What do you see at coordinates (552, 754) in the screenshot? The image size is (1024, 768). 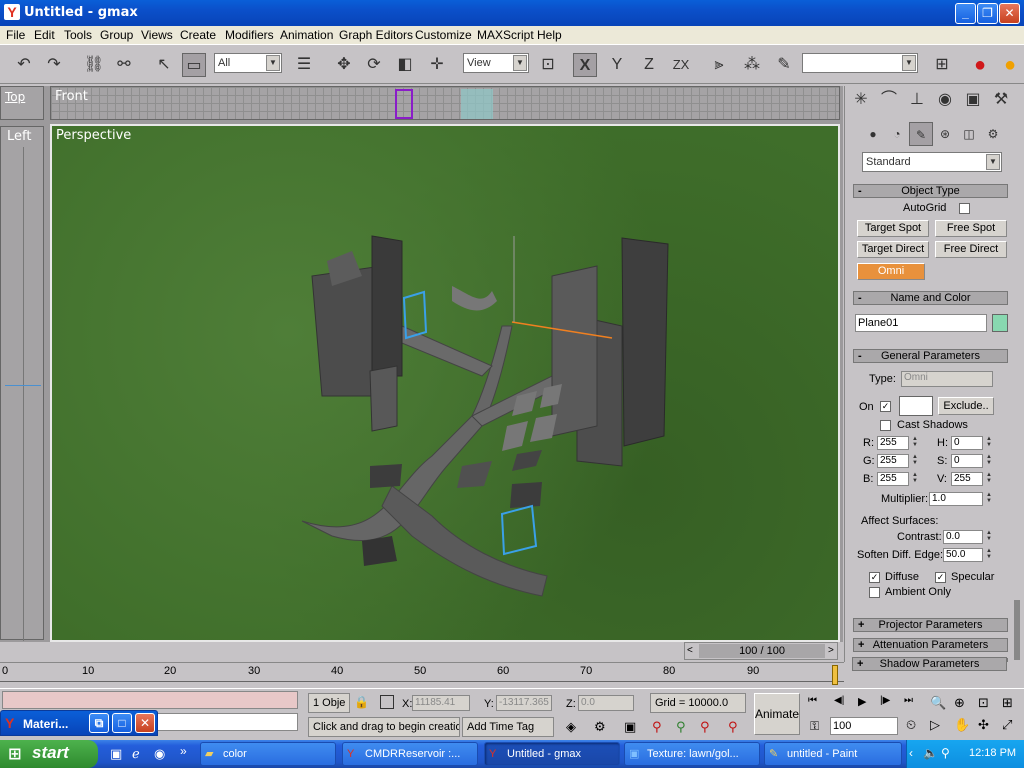 I see `task-gmax: Y Untitled - gmax` at bounding box center [552, 754].